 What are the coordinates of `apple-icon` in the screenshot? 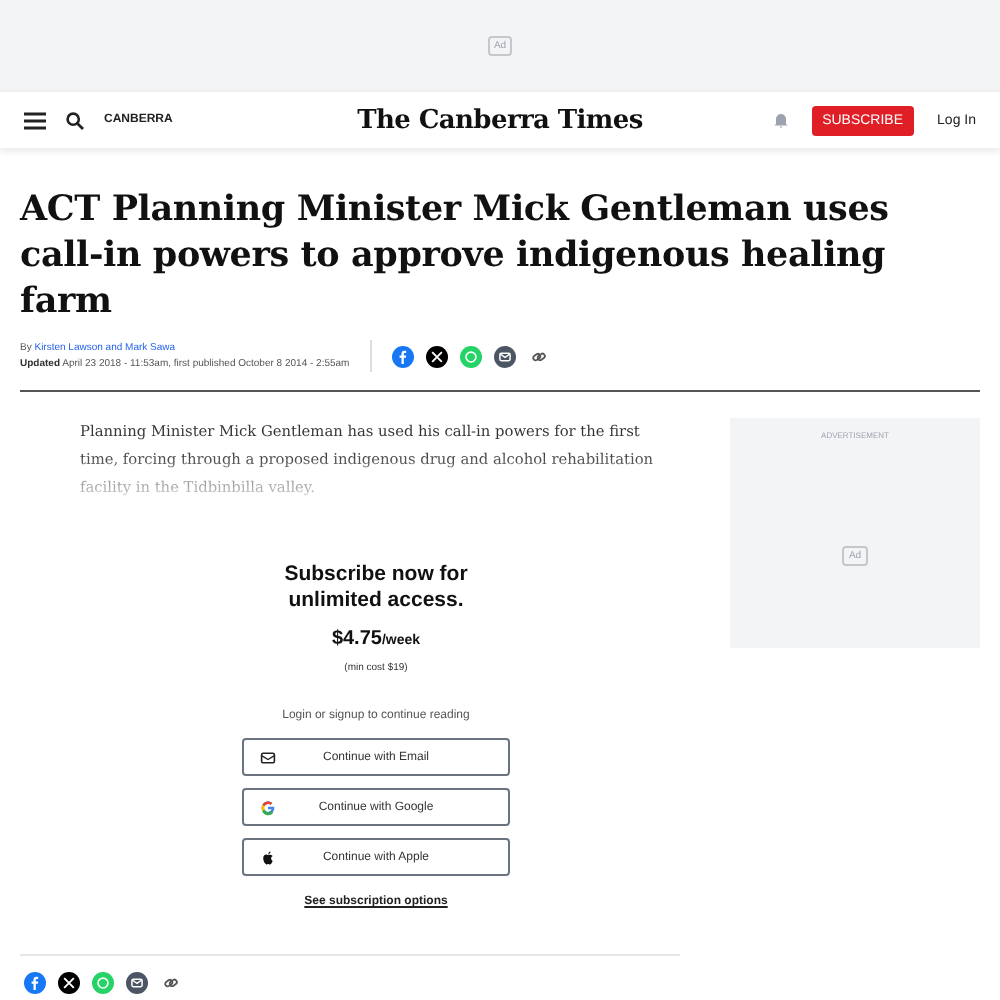 It's located at (268, 857).